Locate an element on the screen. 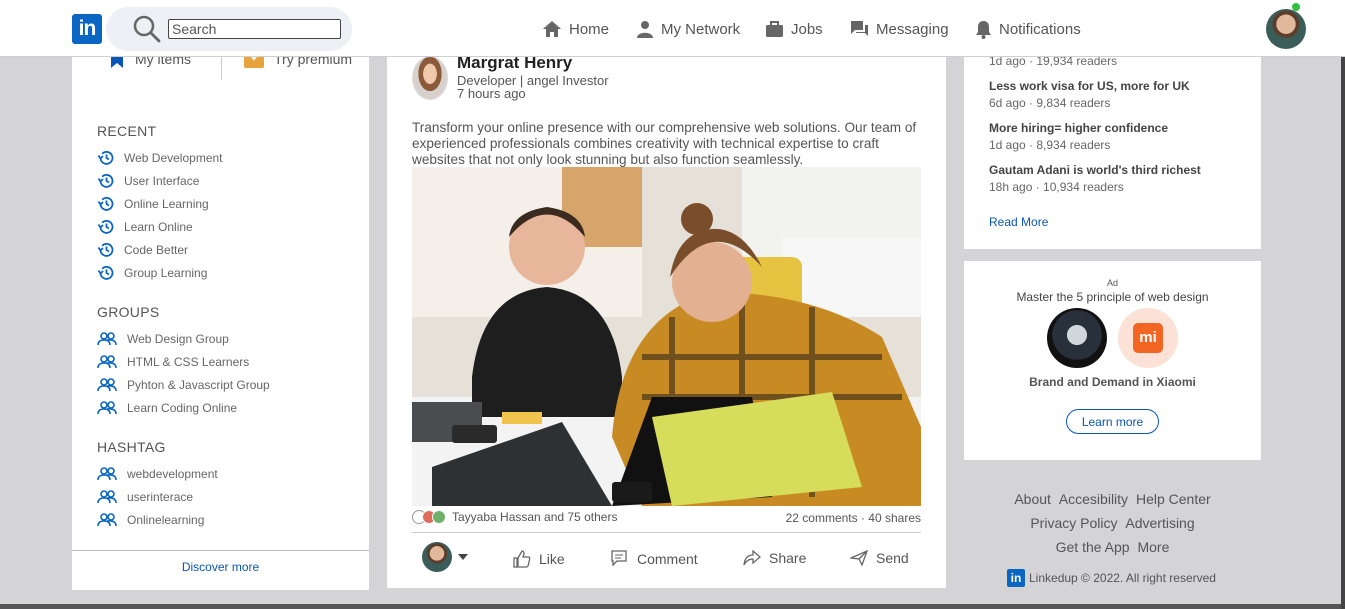  actor-avatar is located at coordinates (437, 557).